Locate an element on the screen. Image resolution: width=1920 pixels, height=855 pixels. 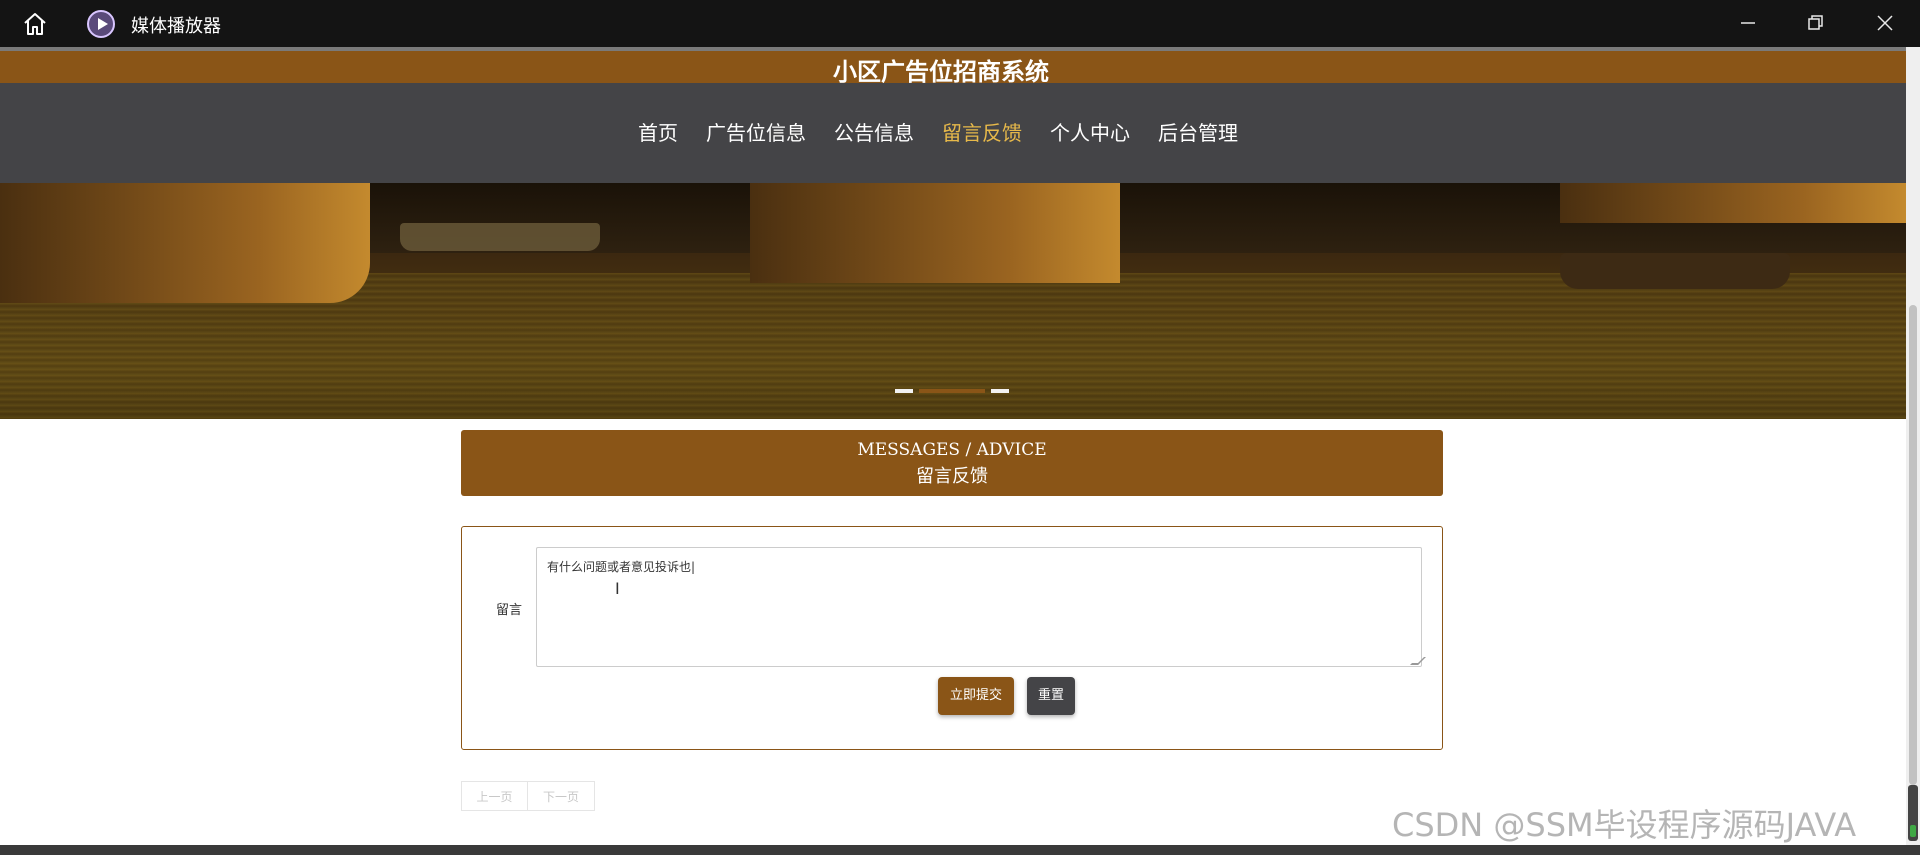
nav-item-admin: 后台管理 is located at coordinates (1198, 131).